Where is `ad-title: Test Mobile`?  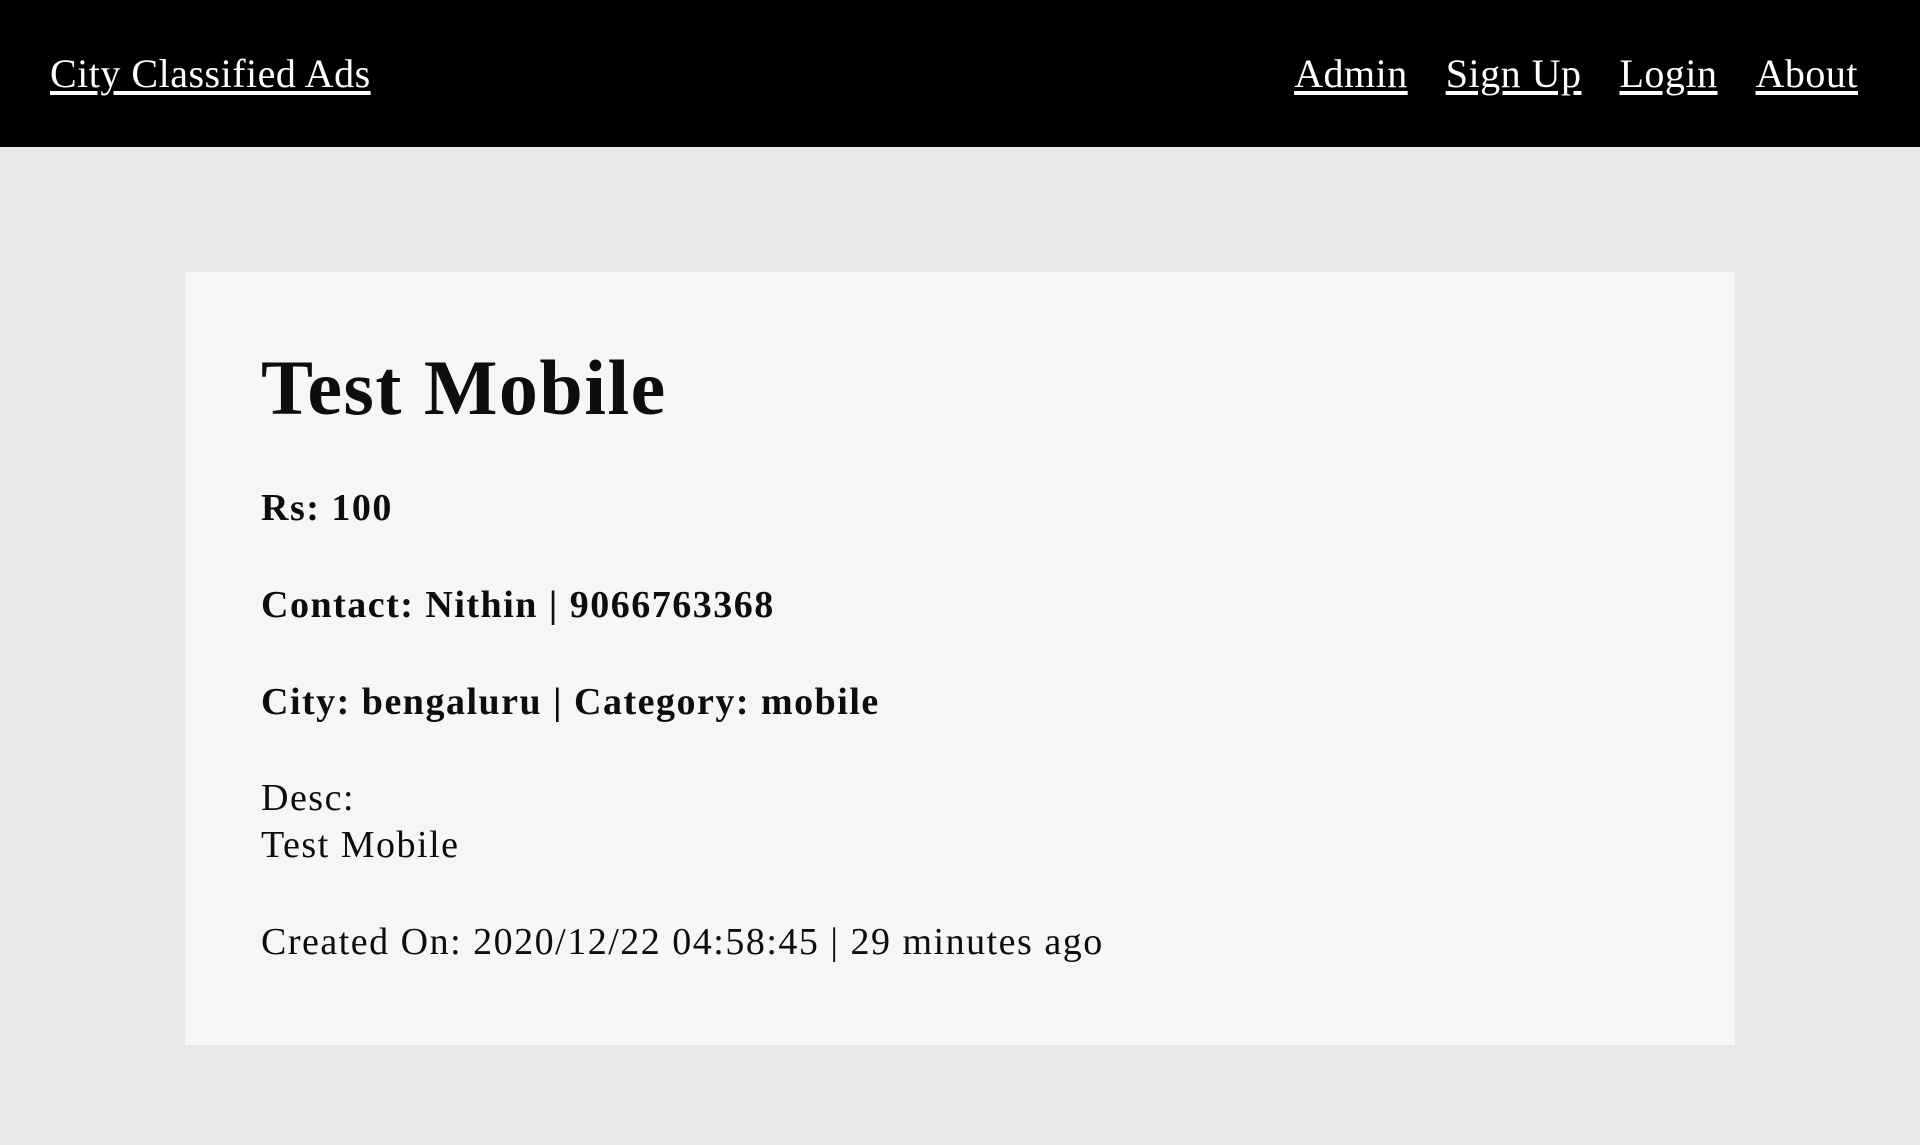 ad-title: Test Mobile is located at coordinates (464, 387).